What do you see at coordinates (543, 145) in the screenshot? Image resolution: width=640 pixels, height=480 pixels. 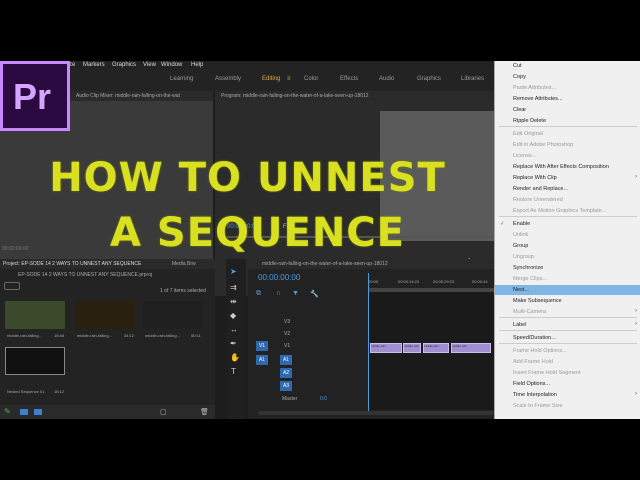 I see `context-menu-item: Edit in Adobe Photoshop` at bounding box center [543, 145].